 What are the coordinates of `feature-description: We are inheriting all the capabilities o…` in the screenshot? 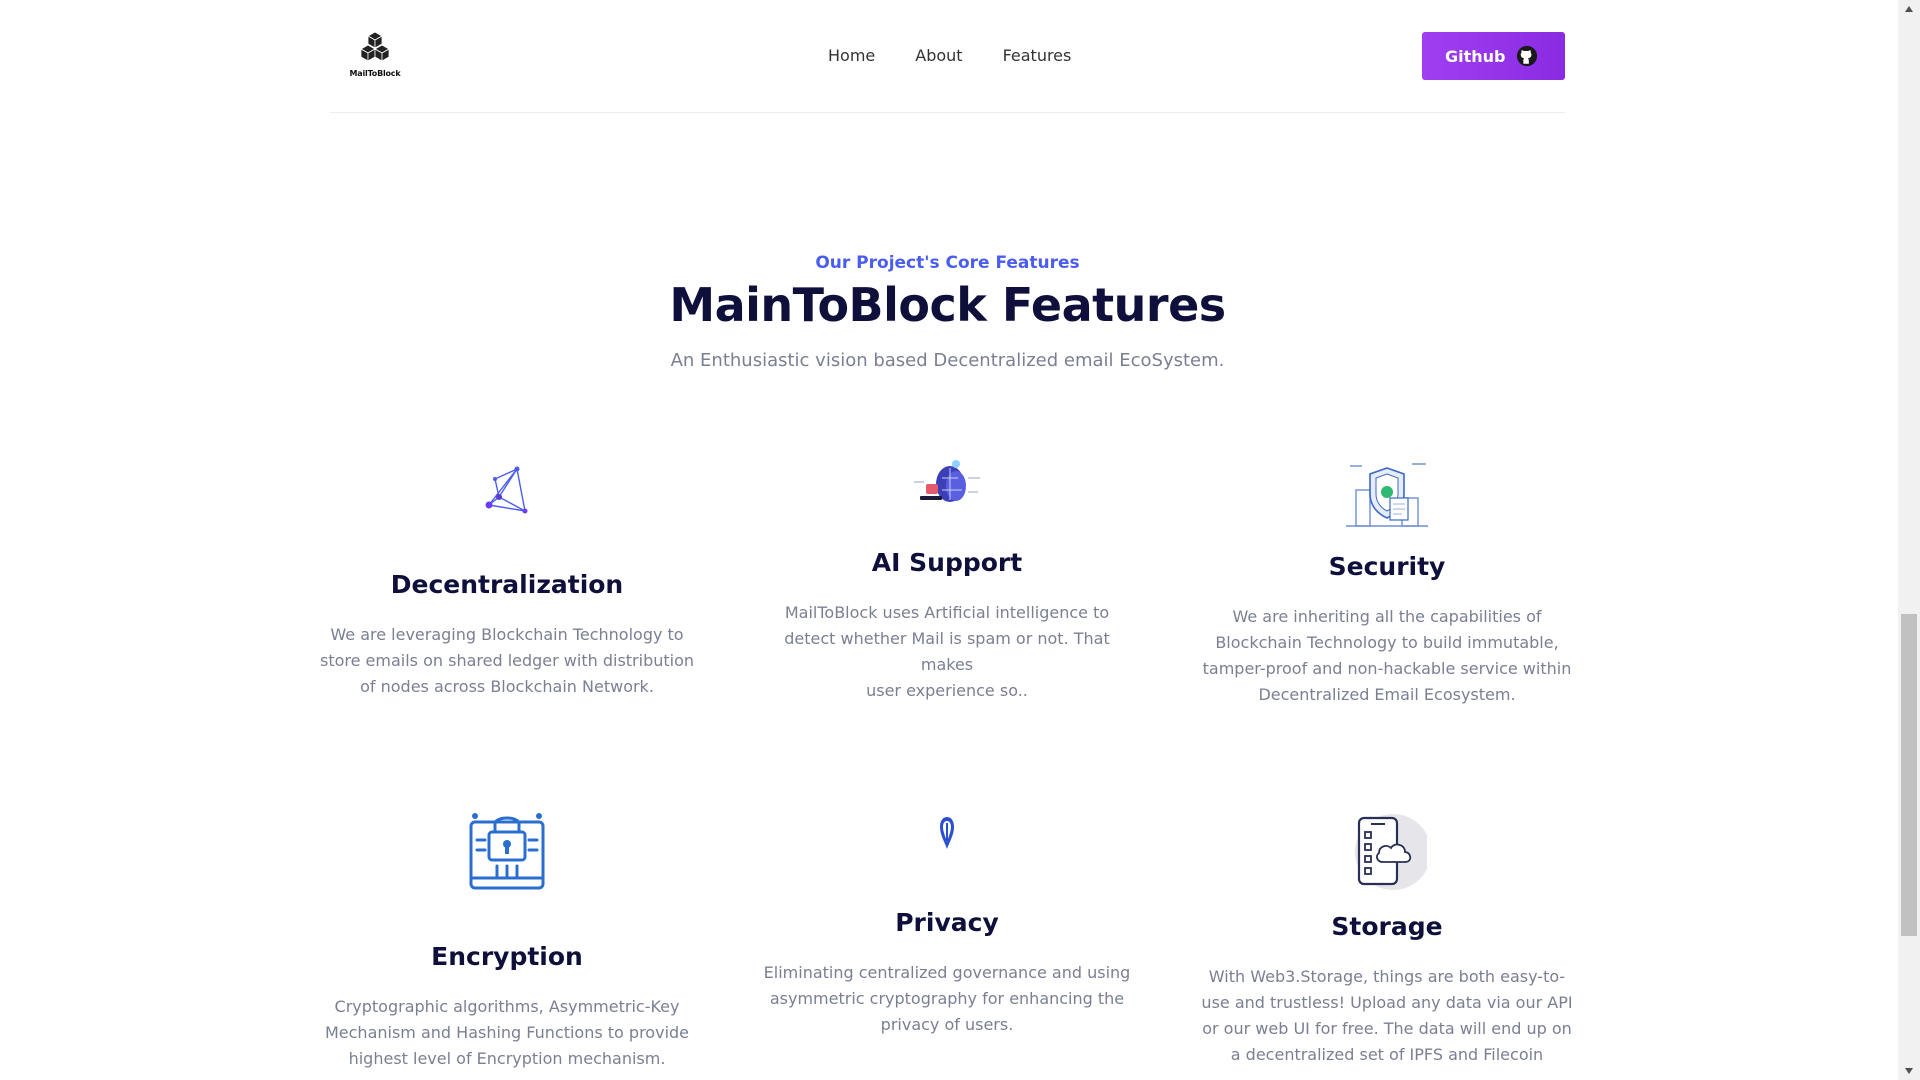 It's located at (1387, 655).